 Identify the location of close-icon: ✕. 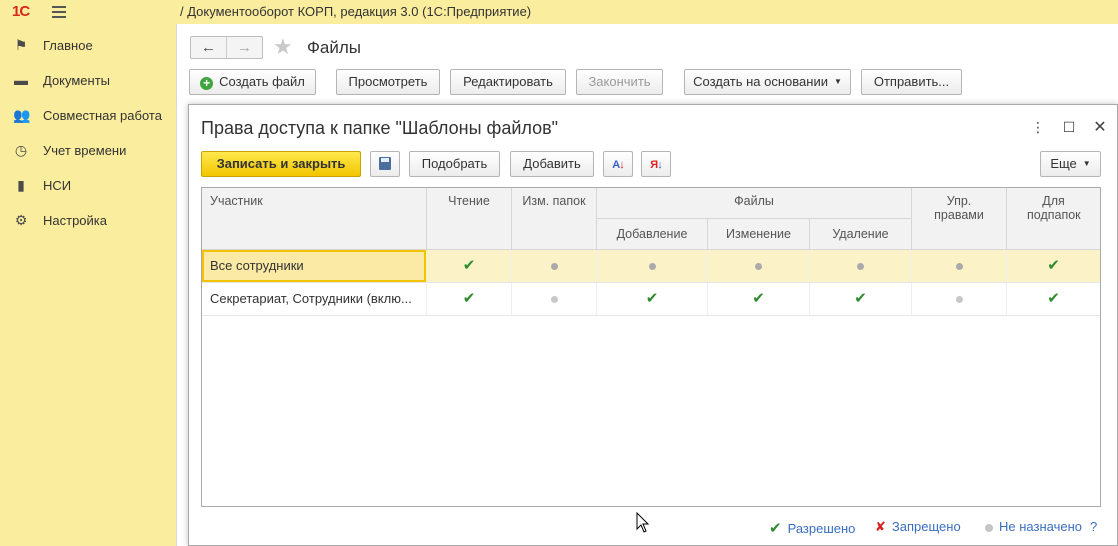
(1100, 127).